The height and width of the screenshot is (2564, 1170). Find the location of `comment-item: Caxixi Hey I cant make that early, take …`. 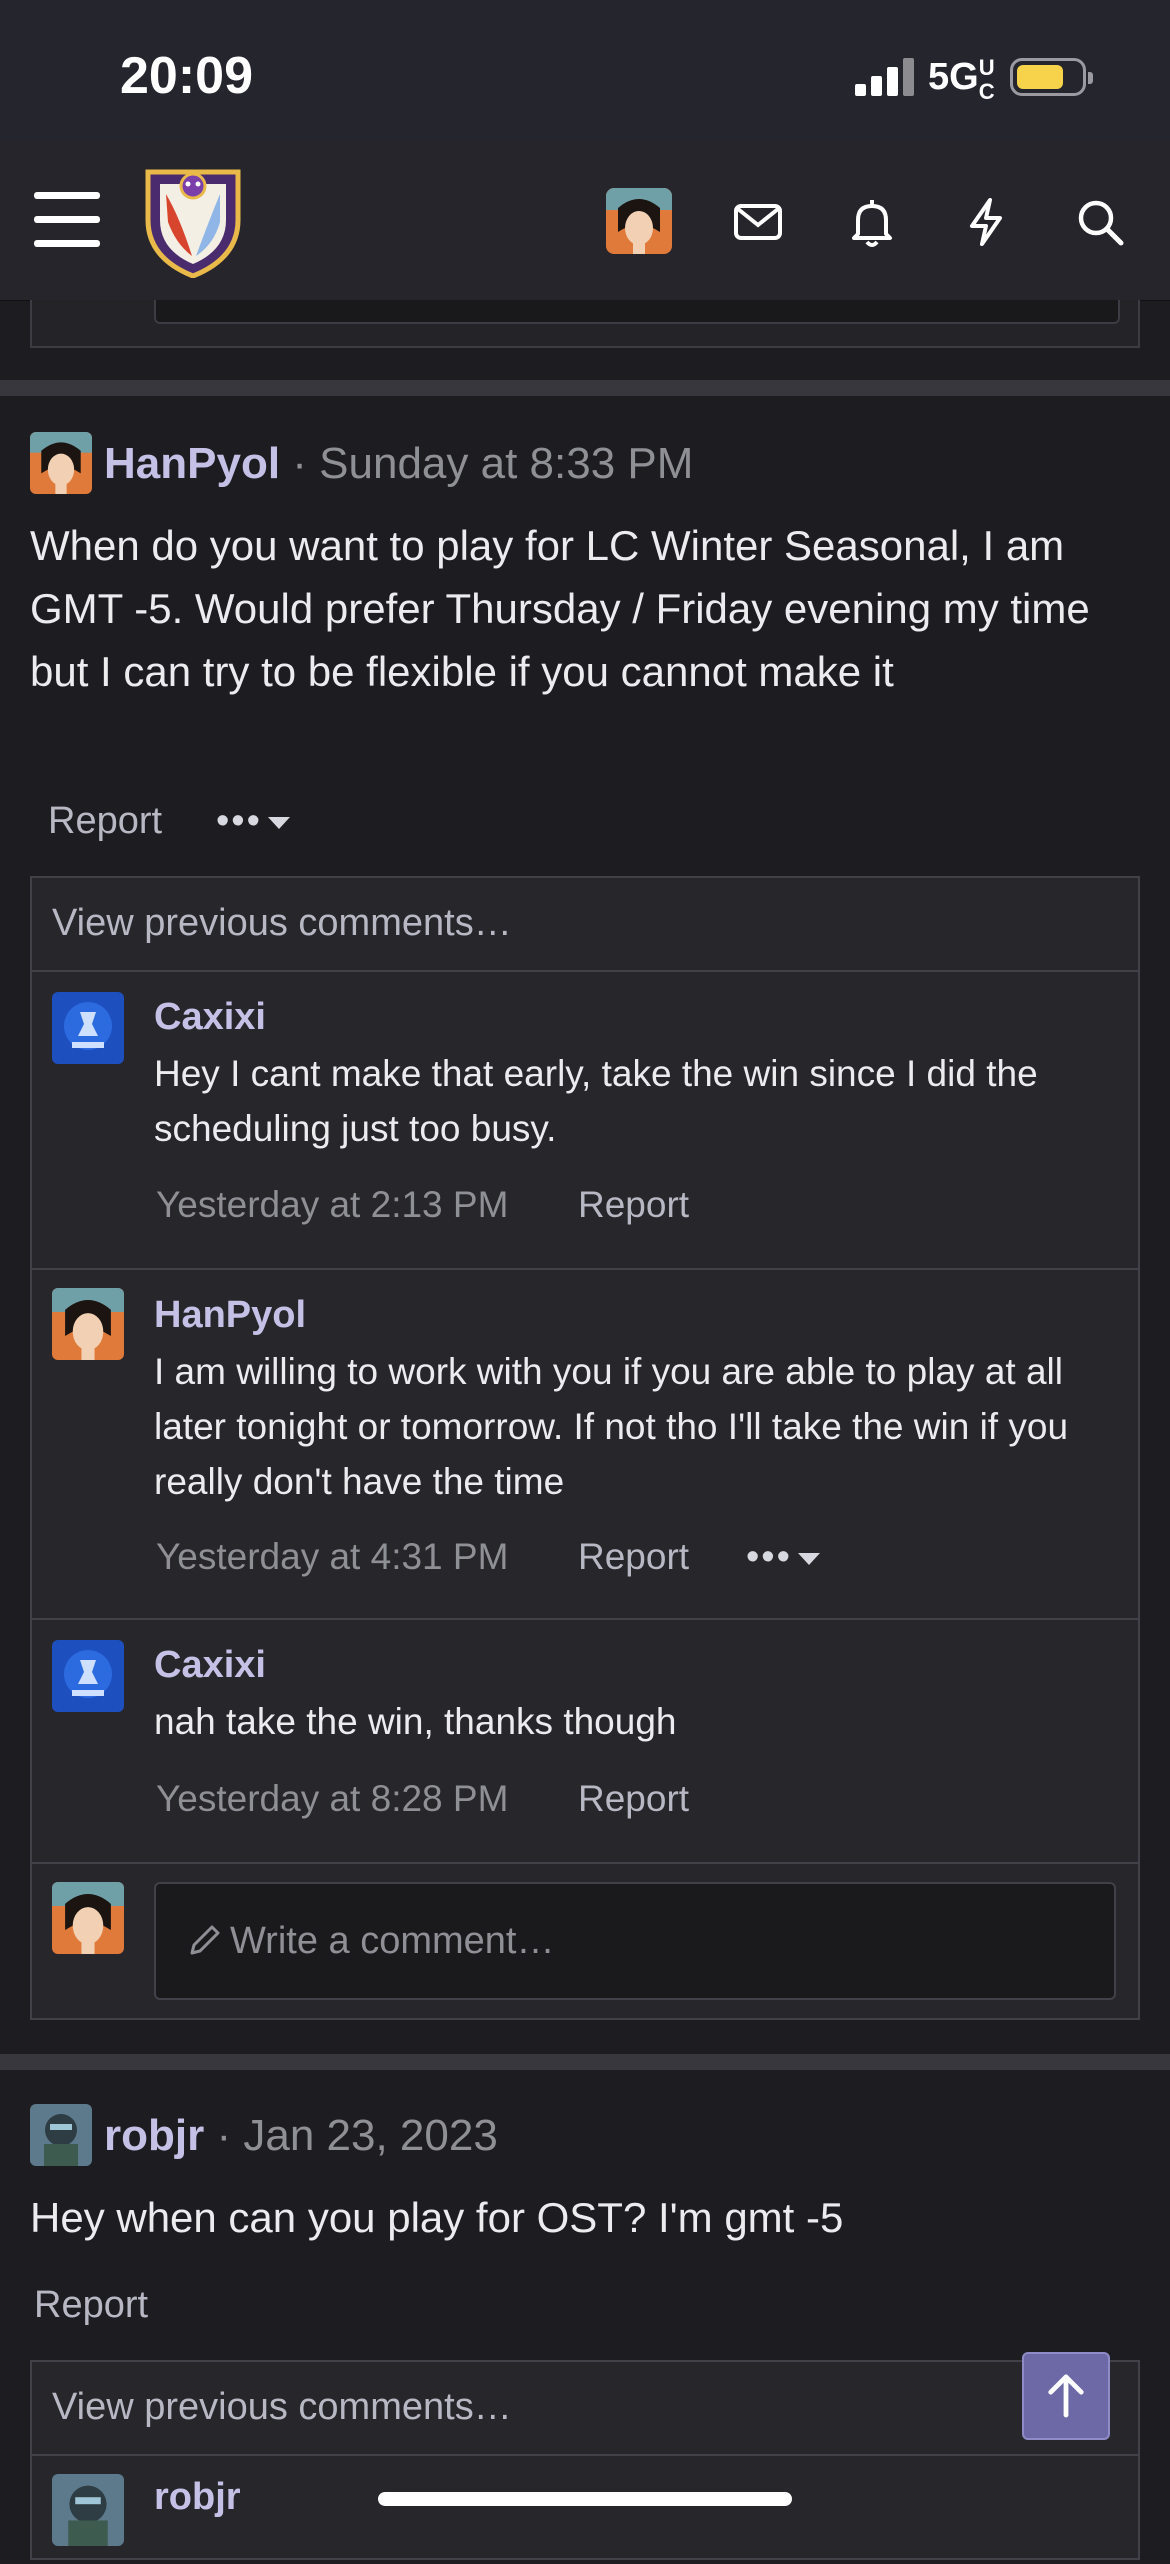

comment-item: Caxixi Hey I cant make that early, take … is located at coordinates (585, 1119).